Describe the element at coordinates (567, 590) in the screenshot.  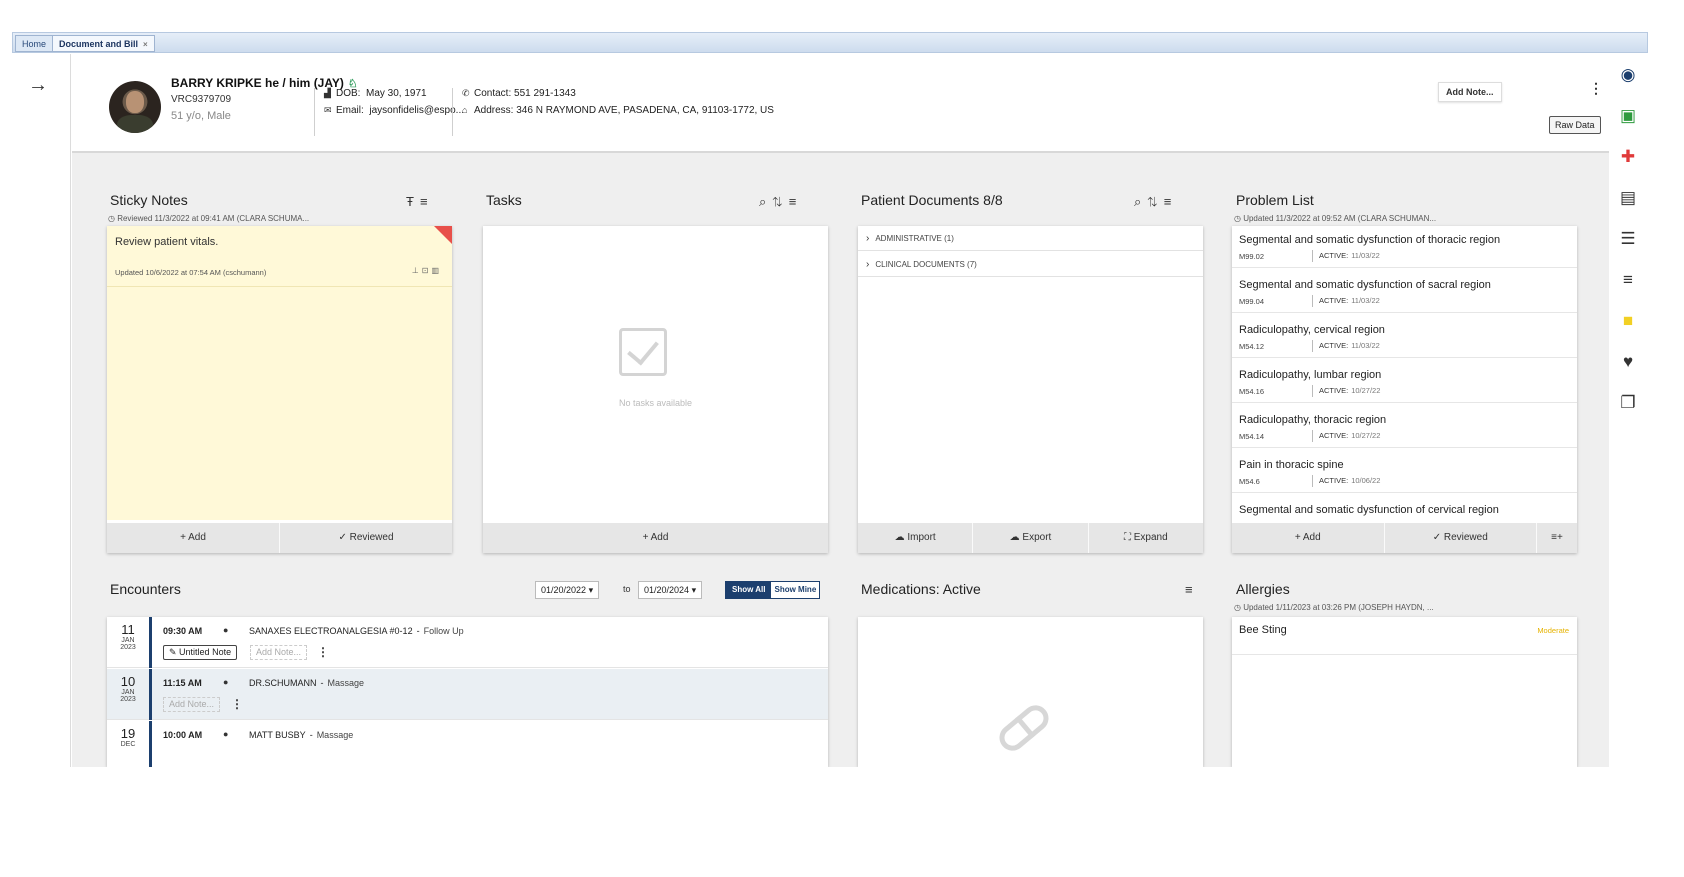
I see `from-date-select: 01/20/2022 ▾` at that location.